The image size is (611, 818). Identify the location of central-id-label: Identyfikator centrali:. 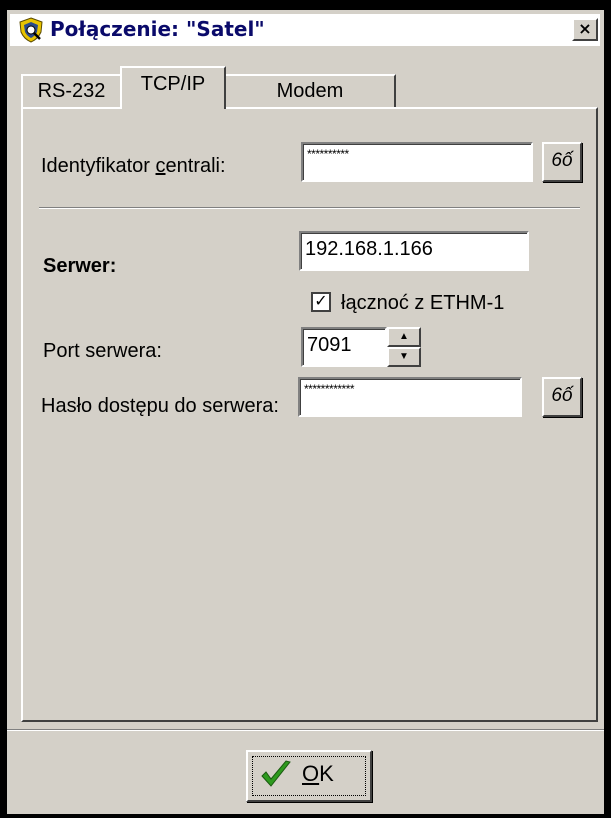
(133, 166).